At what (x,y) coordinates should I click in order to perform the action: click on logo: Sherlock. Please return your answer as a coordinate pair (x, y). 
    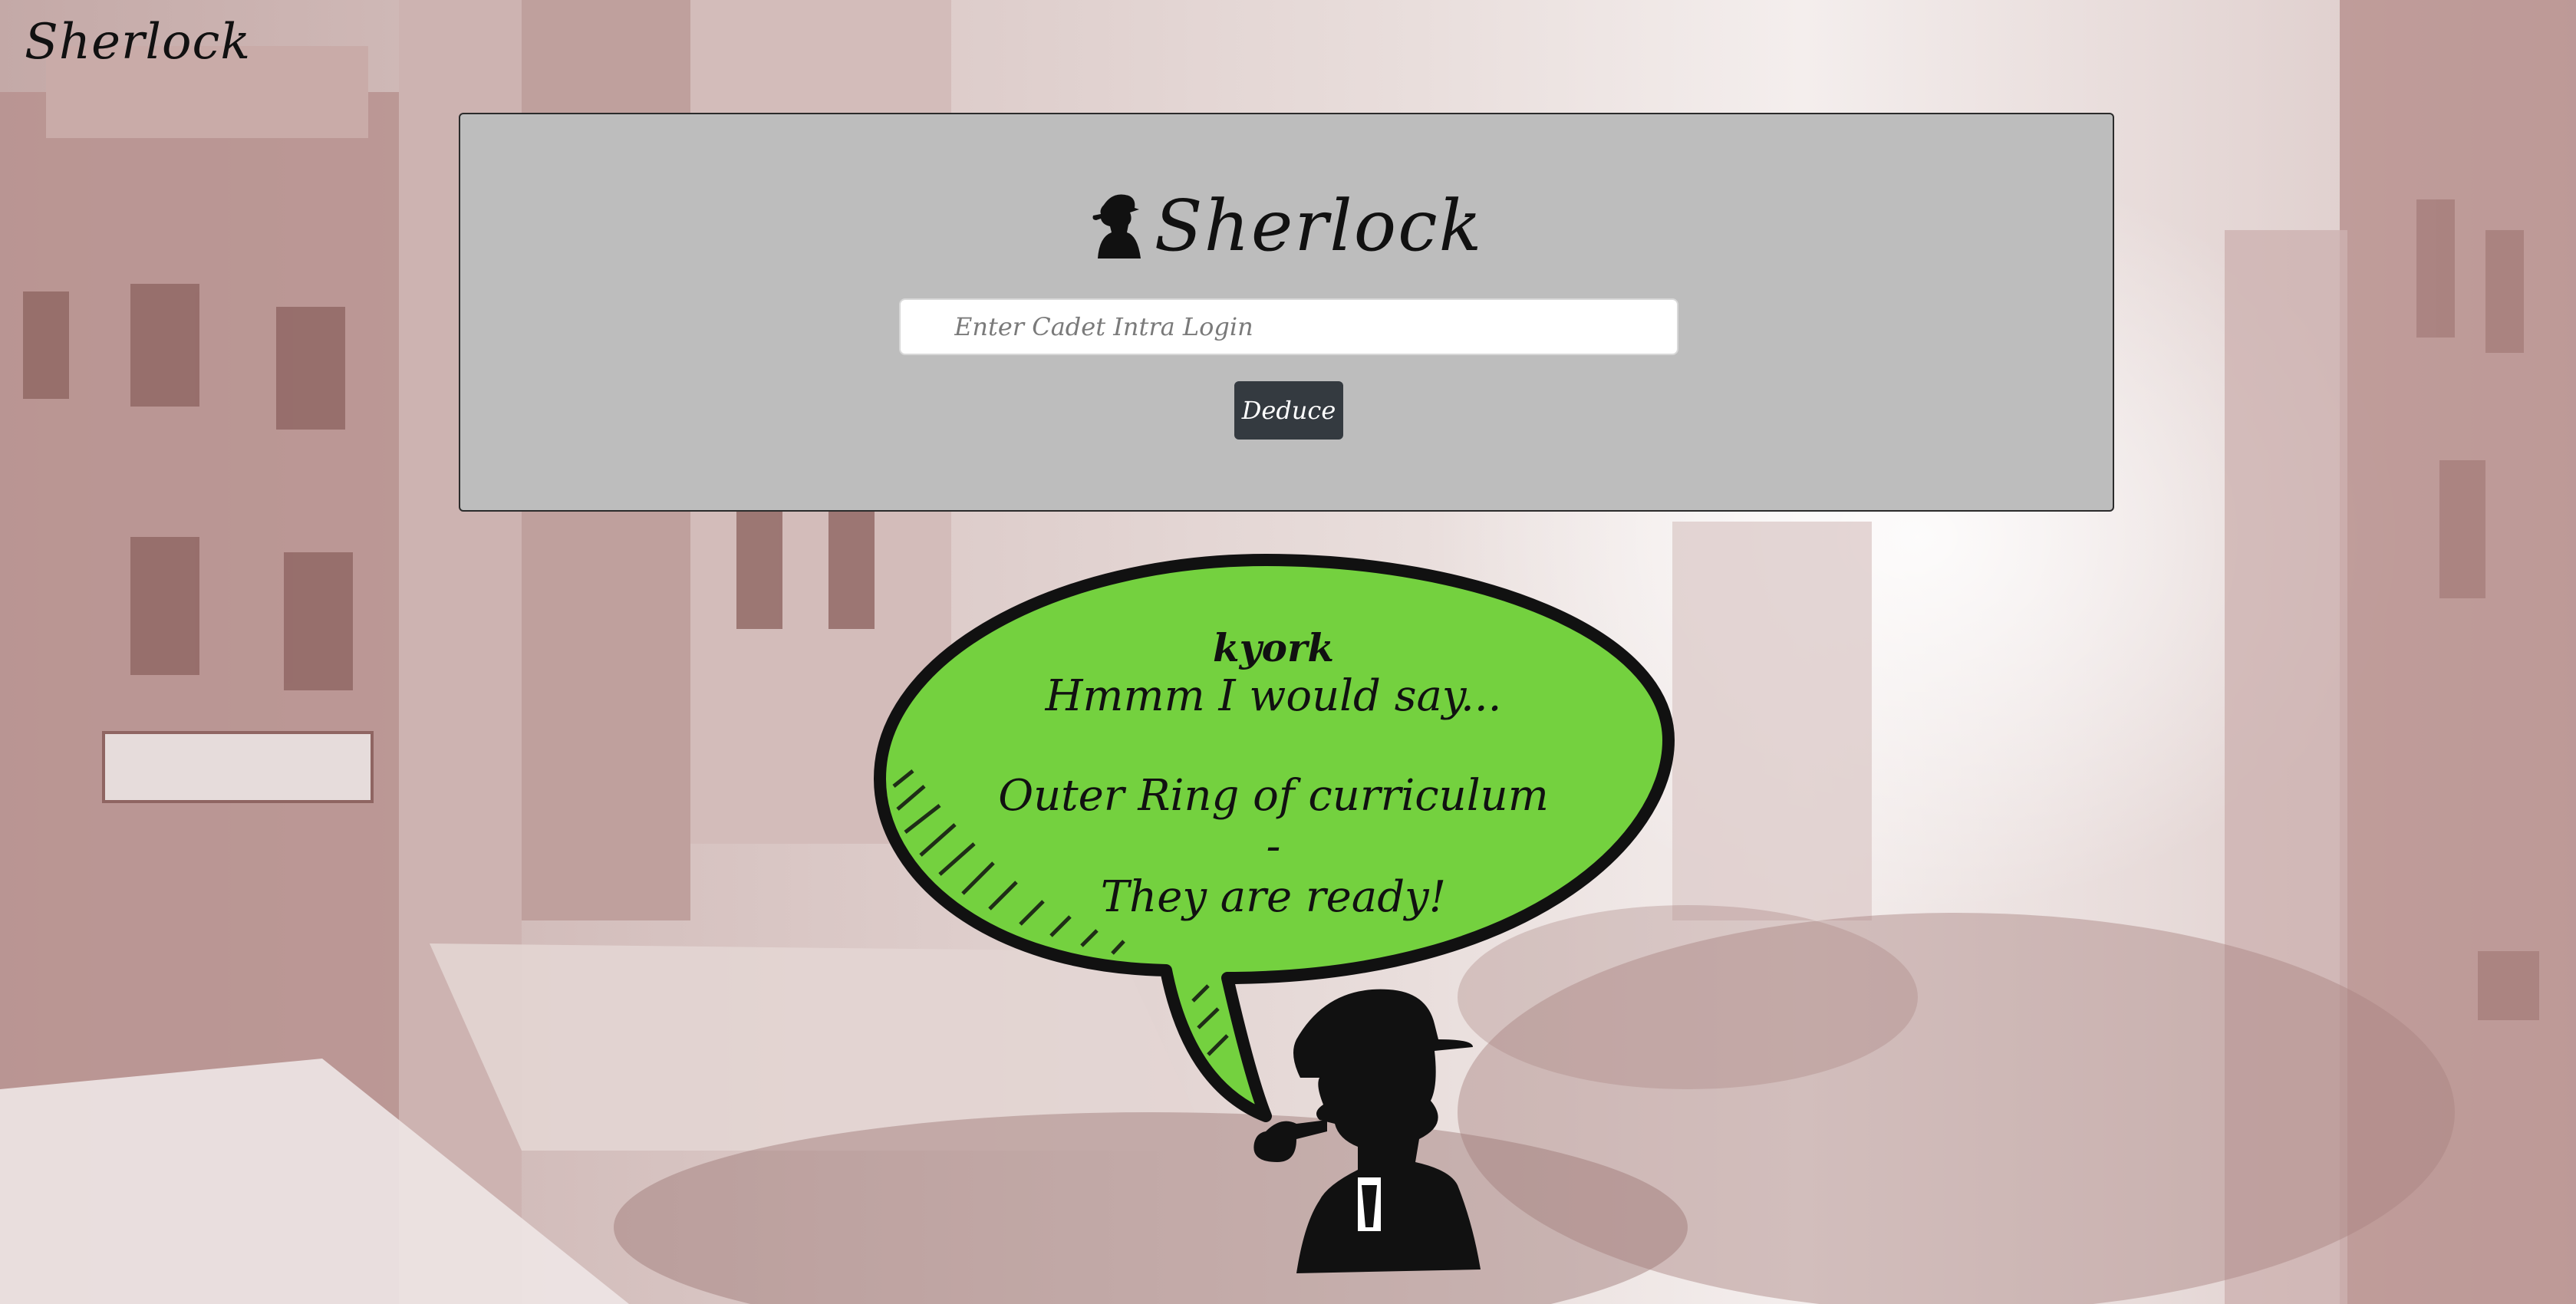
    Looking at the image, I should click on (1286, 225).